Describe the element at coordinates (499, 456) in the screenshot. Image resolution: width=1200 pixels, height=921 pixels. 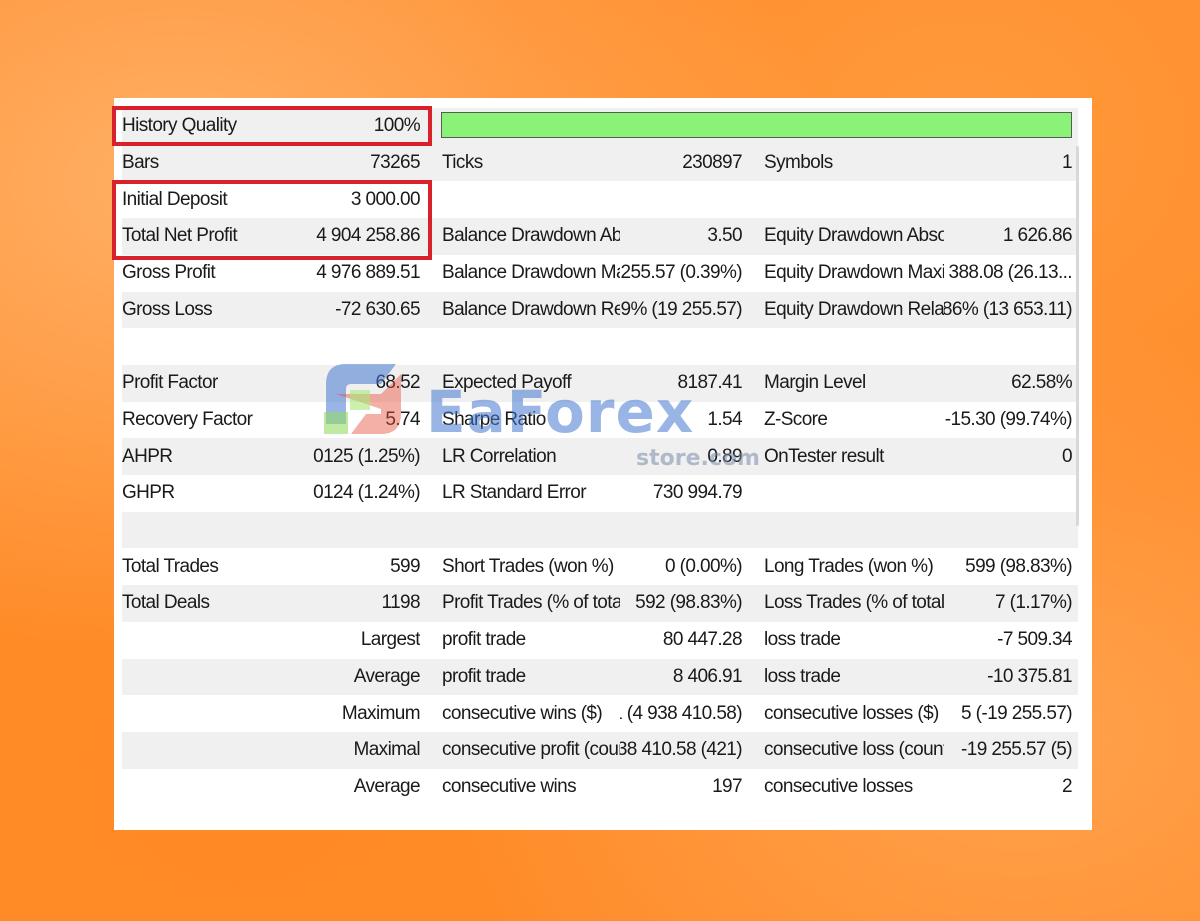
I see `row-label-2: LR Correlation` at that location.